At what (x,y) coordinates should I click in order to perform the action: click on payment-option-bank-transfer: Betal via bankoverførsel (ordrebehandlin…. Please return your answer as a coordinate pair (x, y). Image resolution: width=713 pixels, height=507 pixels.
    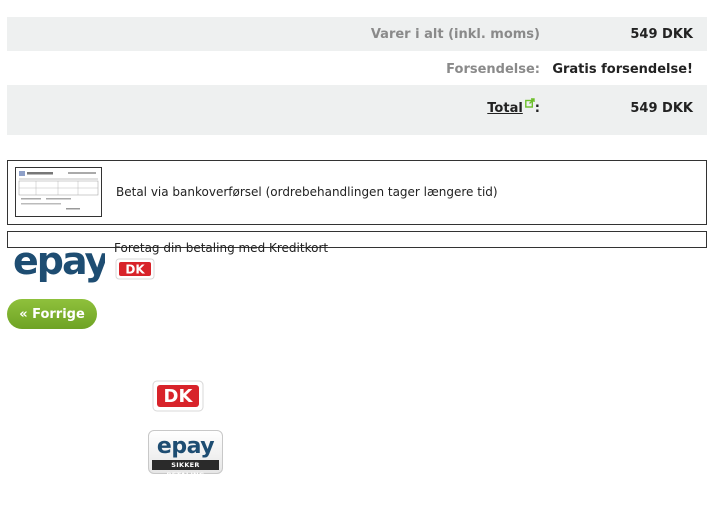
    Looking at the image, I should click on (357, 192).